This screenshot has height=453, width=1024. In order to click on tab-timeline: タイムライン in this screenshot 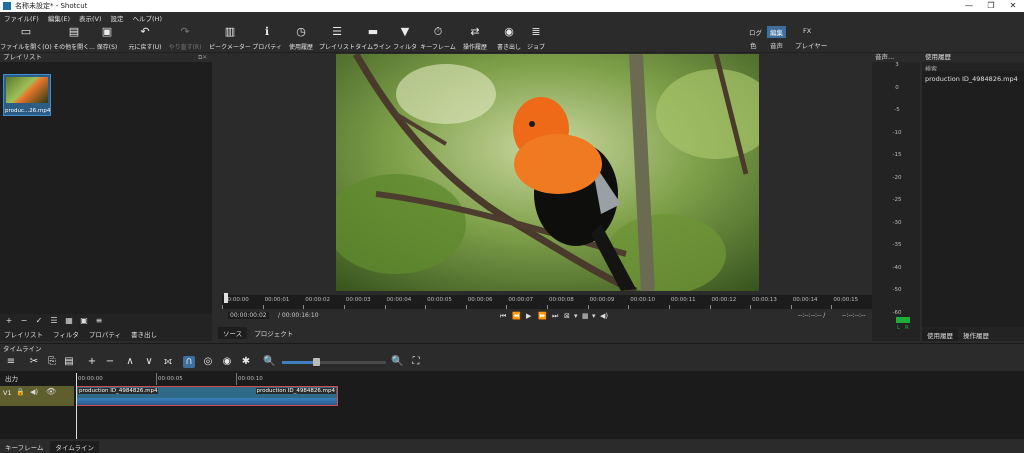, I will do `click(74, 447)`.